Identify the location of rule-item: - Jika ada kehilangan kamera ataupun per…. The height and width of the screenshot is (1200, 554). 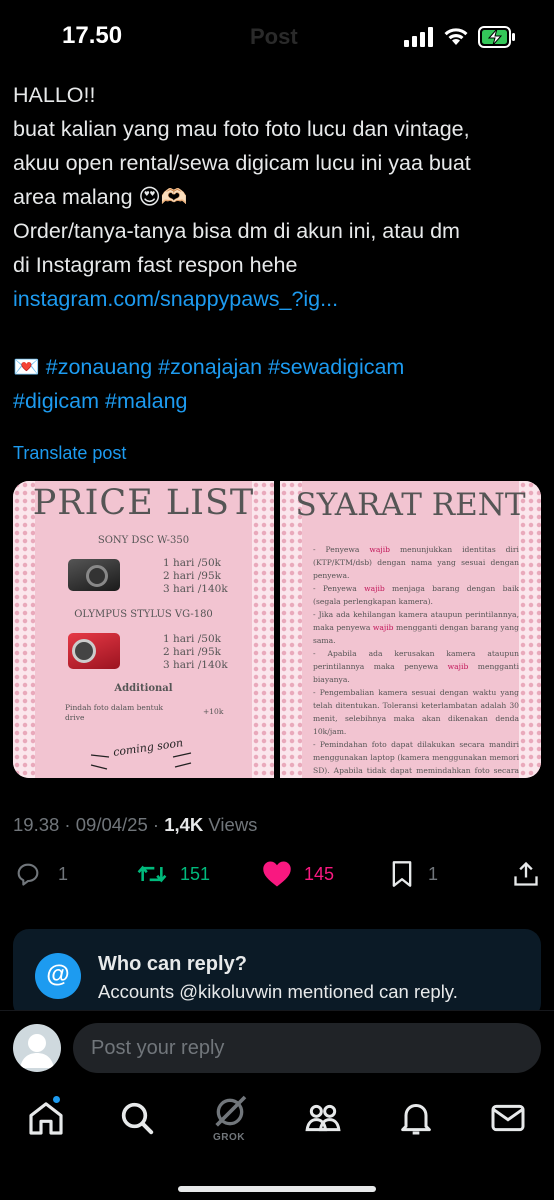
(416, 627).